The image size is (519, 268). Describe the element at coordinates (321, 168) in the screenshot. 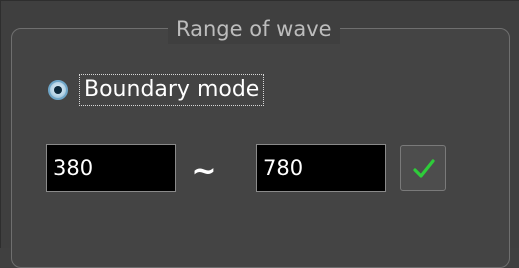

I see `range-max-input` at that location.